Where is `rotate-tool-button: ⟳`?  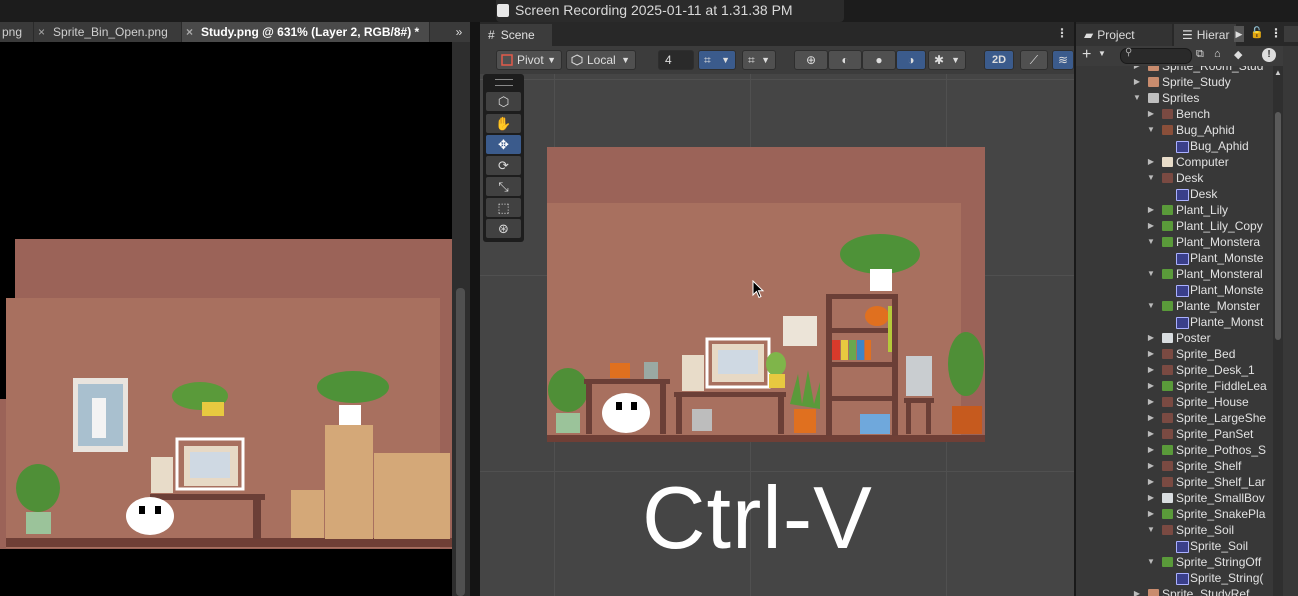
rotate-tool-button: ⟳ is located at coordinates (503, 165).